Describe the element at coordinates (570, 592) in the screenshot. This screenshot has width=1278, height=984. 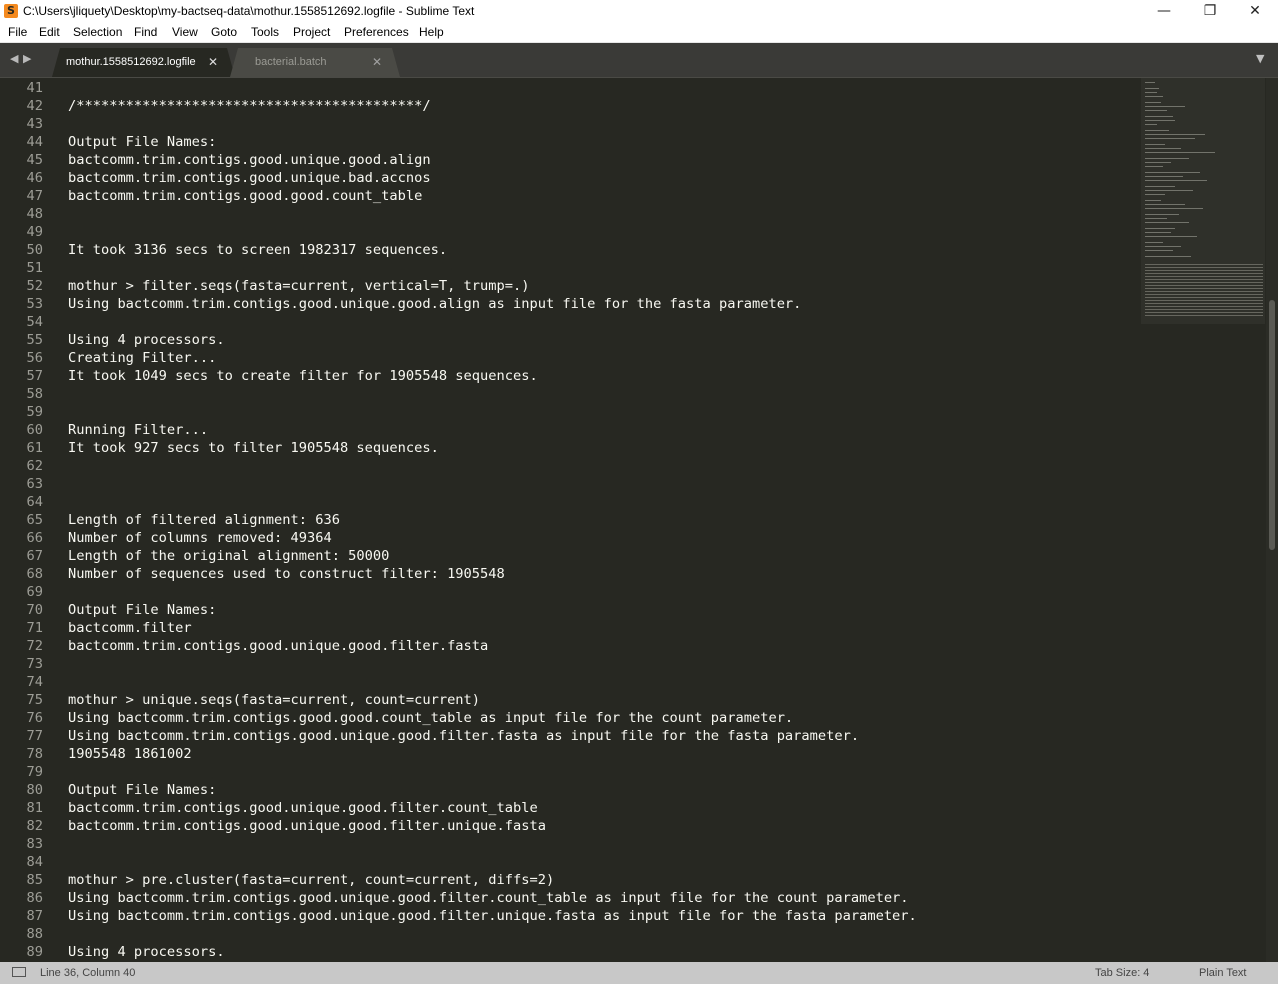
I see `code-line: 69` at that location.